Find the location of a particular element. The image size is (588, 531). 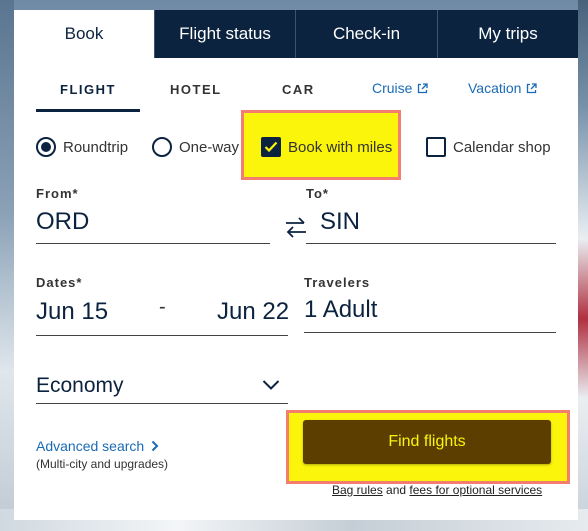

footer-and-text: and is located at coordinates (396, 490).